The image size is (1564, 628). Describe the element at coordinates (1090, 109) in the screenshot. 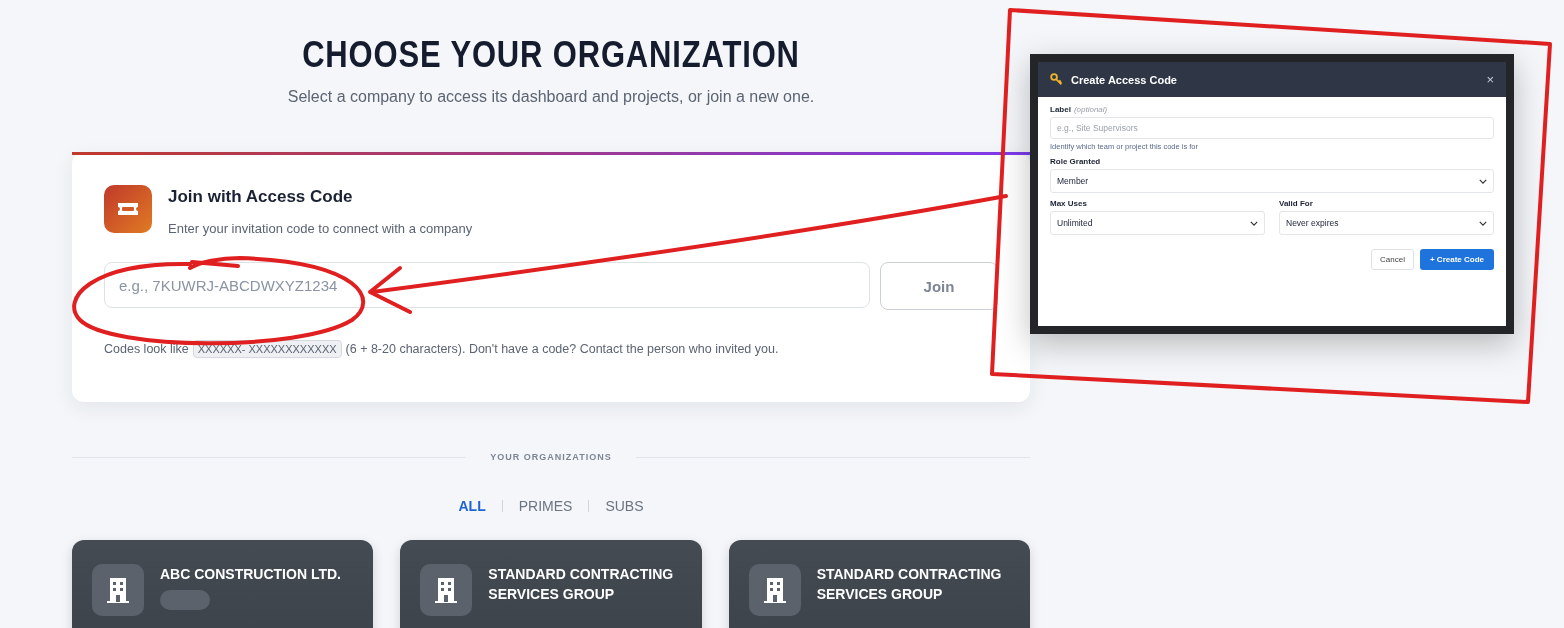

I see `optional-note: (optional)` at that location.